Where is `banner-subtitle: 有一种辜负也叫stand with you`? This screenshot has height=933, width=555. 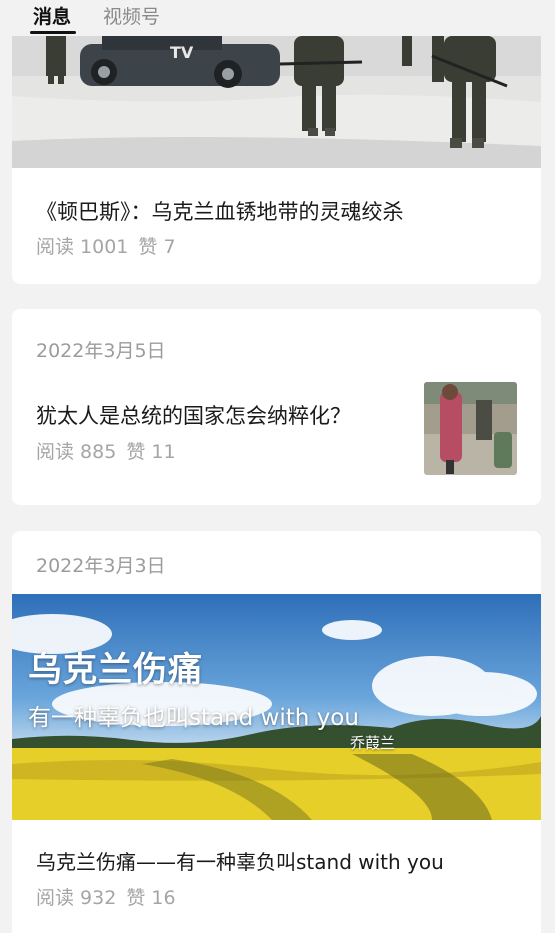 banner-subtitle: 有一种辜负也叫stand with you is located at coordinates (193, 718).